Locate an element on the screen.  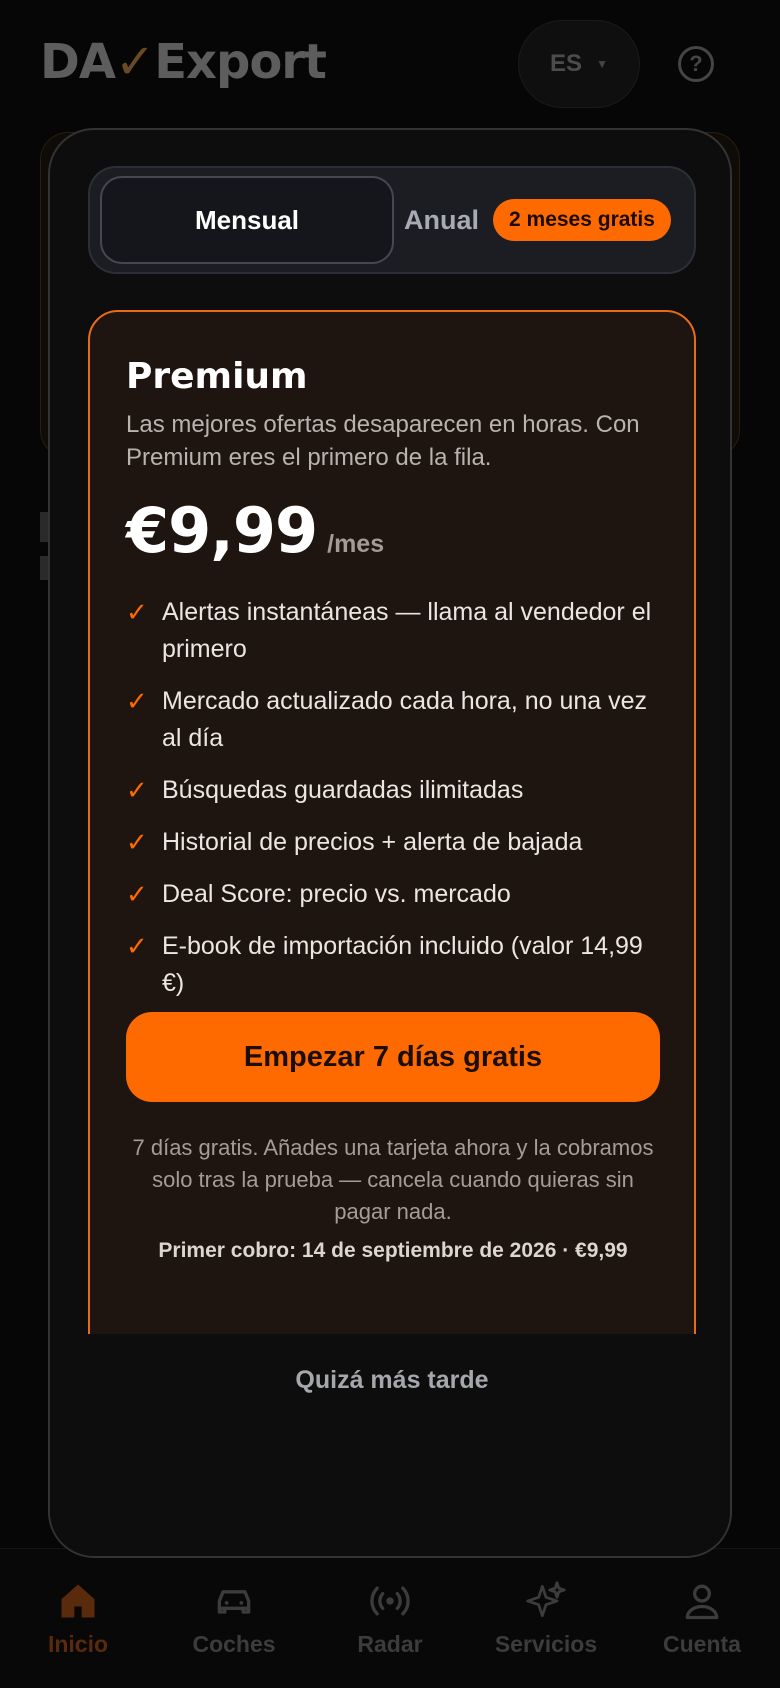
logo: DA✓Export is located at coordinates (183, 62).